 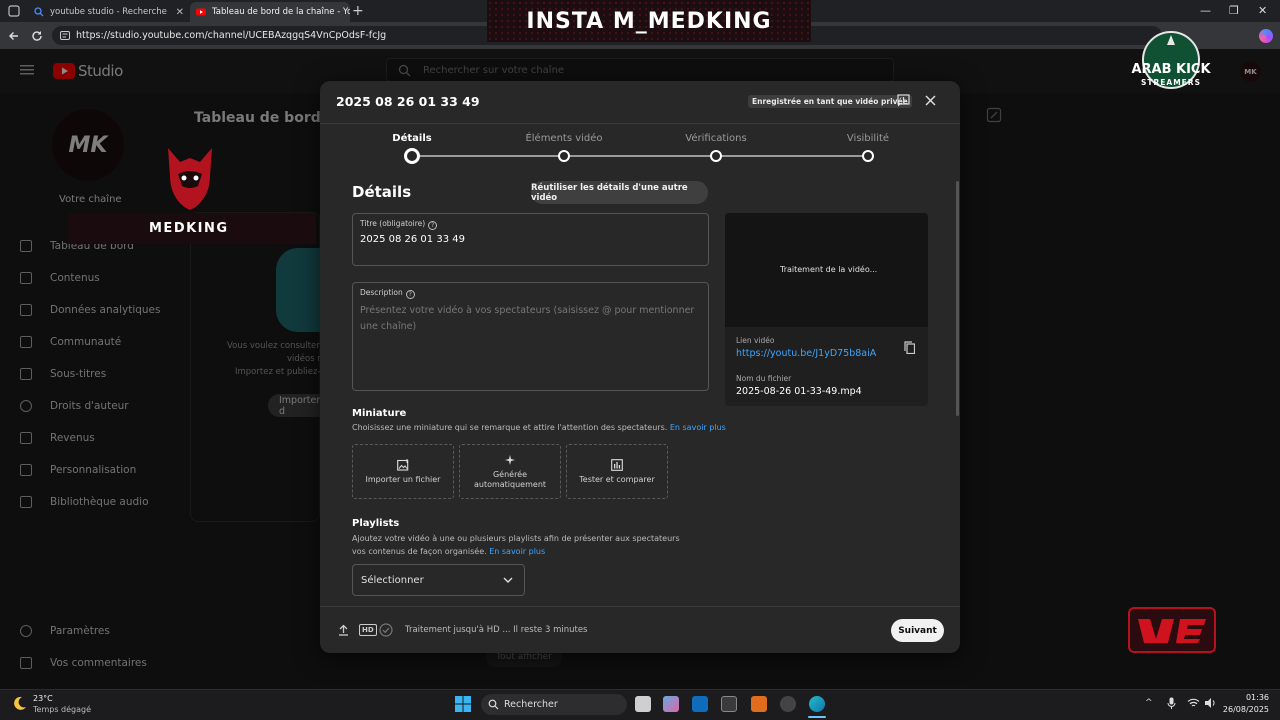 What do you see at coordinates (510, 459) in the screenshot?
I see `sparkle-icon` at bounding box center [510, 459].